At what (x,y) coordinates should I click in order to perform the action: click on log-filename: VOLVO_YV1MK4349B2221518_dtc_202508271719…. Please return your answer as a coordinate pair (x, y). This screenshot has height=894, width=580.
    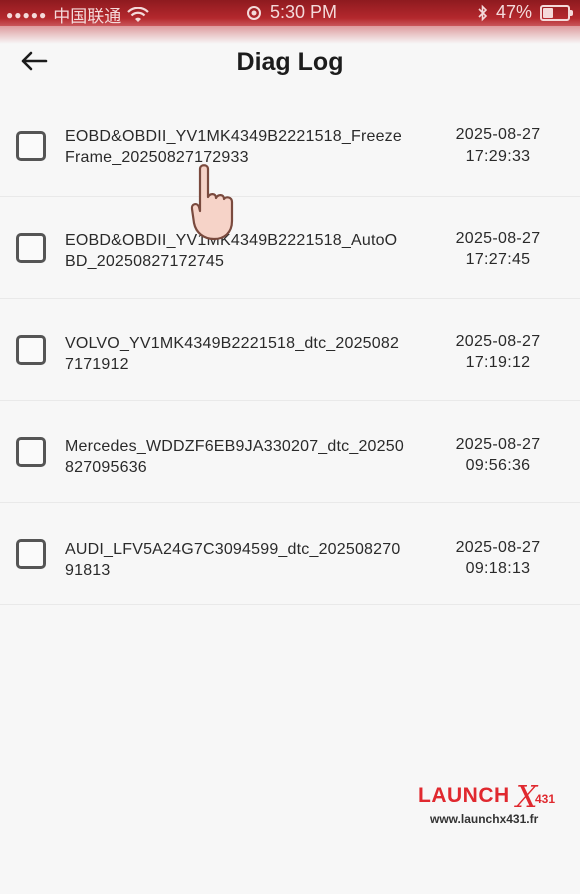
    Looking at the image, I should click on (232, 354).